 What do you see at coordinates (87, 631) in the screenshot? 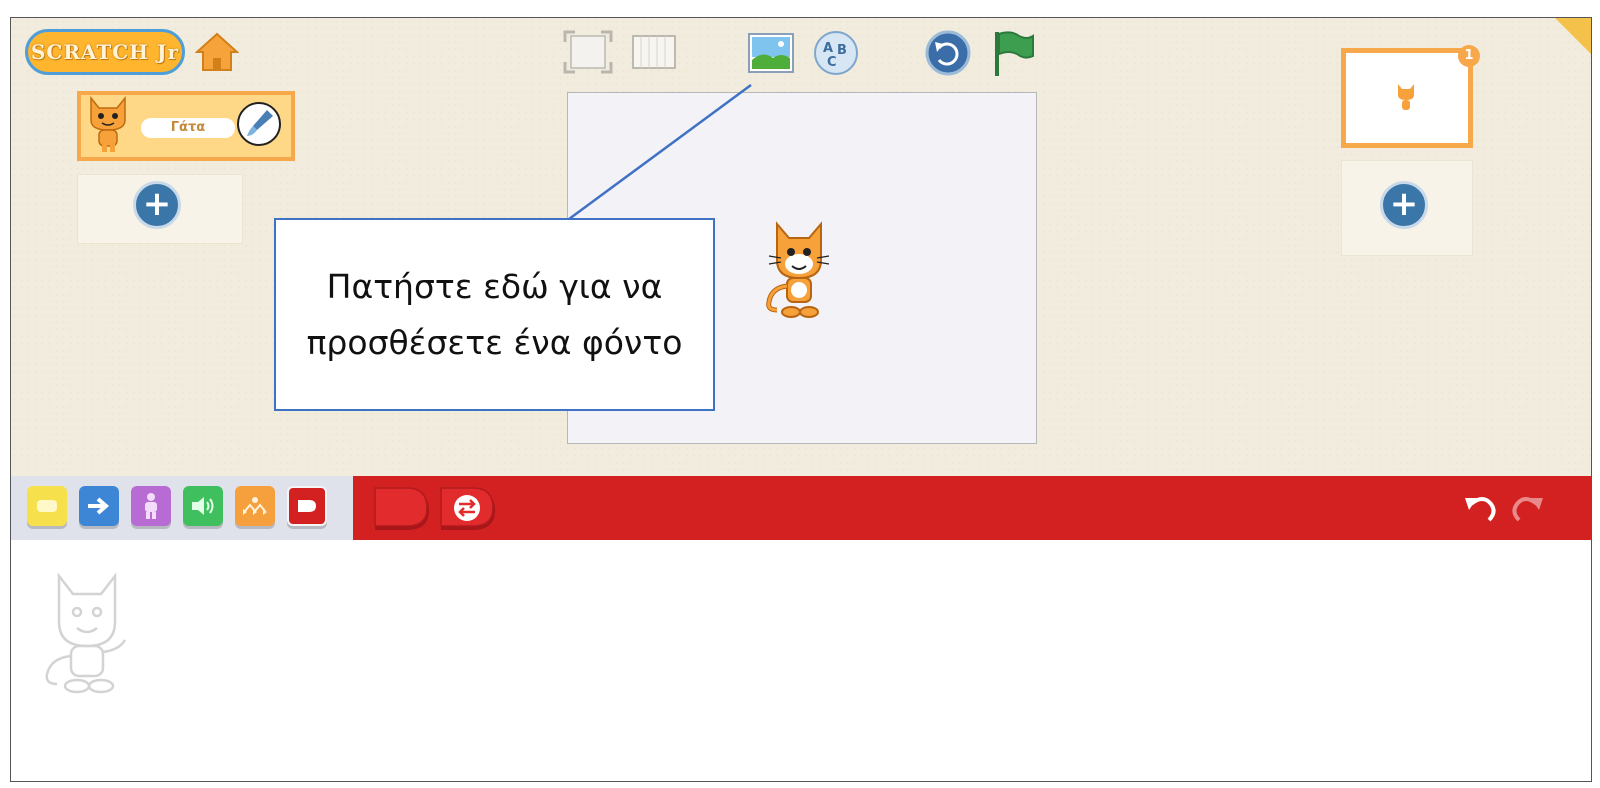
I see `script-area-cat-watermark` at bounding box center [87, 631].